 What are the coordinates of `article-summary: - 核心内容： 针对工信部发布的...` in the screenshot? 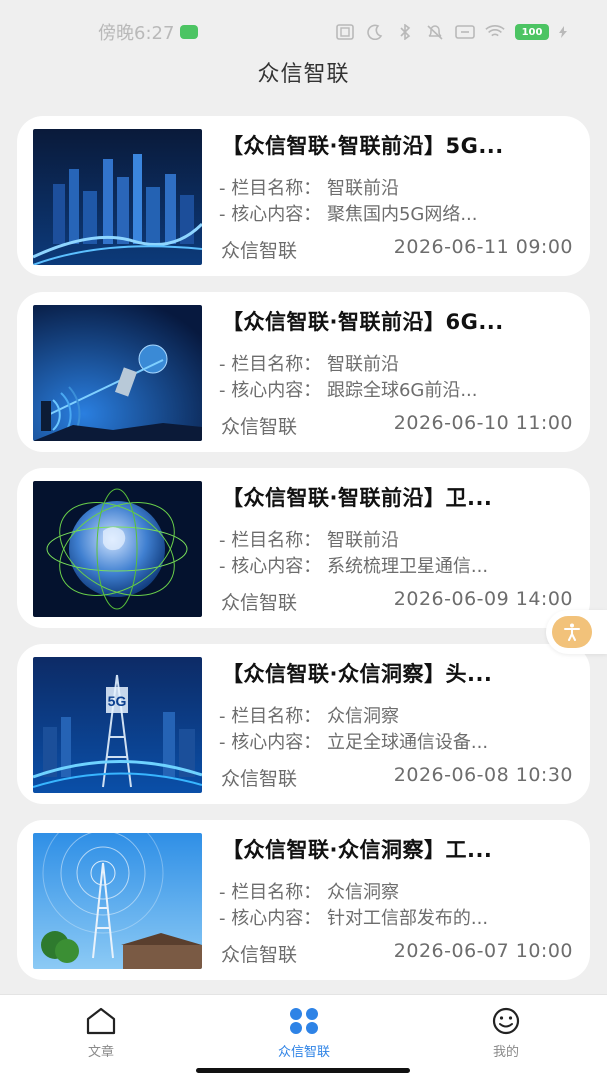 It's located at (354, 918).